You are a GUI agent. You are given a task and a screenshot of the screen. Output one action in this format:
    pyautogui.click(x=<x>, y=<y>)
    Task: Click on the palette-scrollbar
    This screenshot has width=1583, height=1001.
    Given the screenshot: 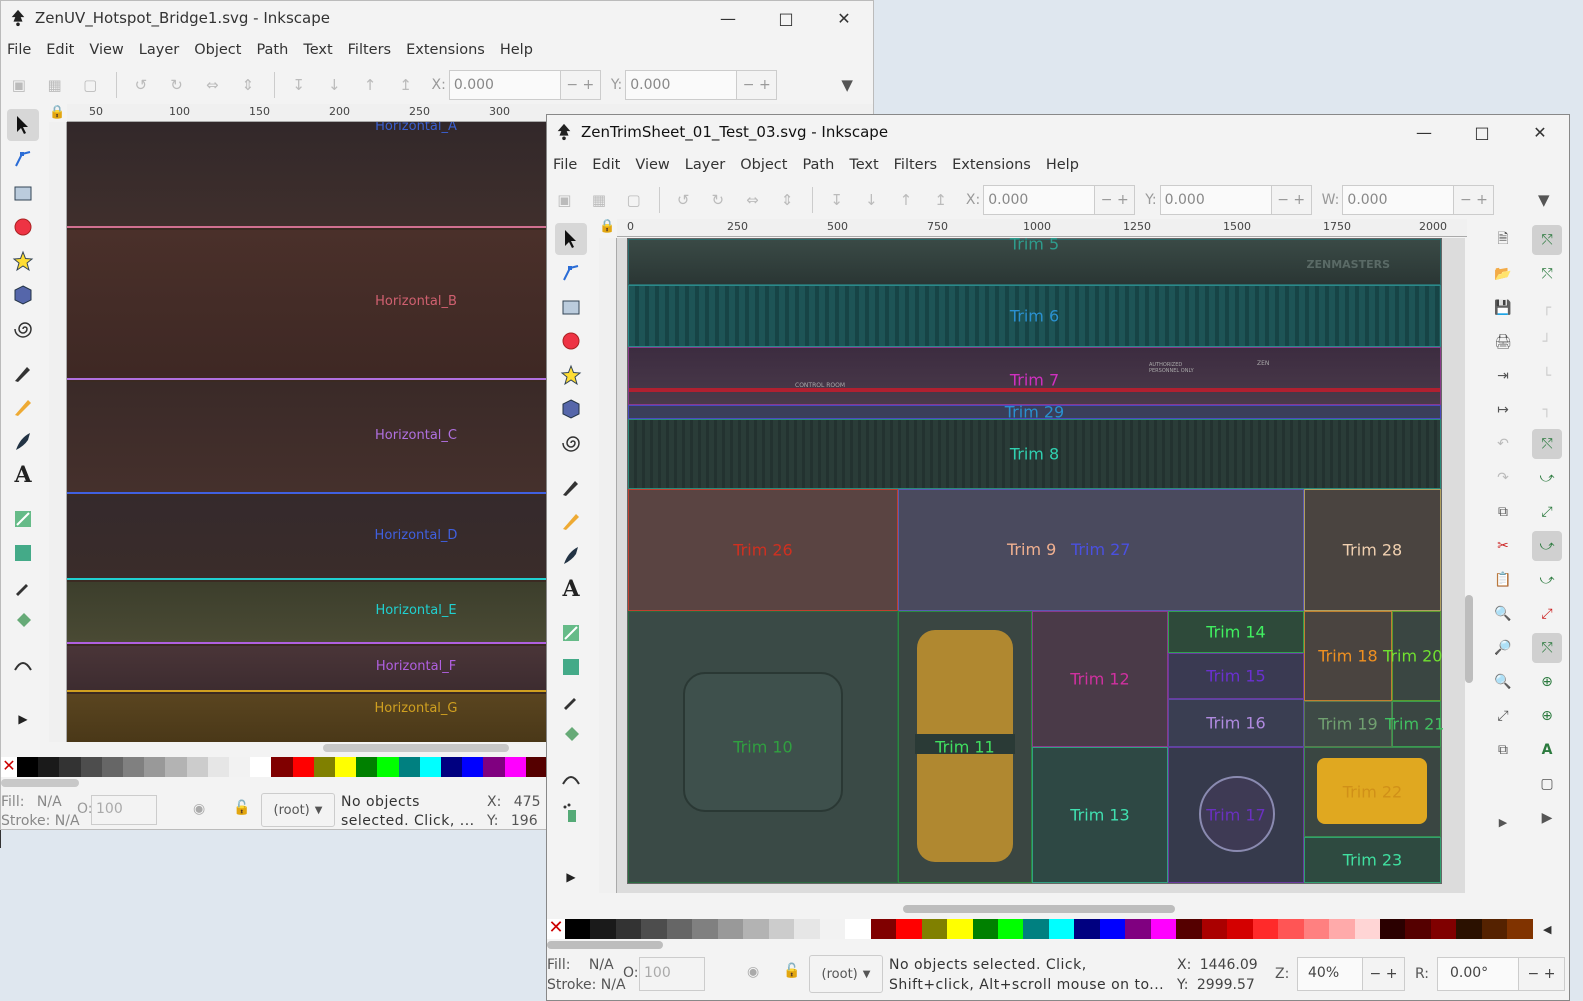 What is the action you would take?
    pyautogui.click(x=605, y=945)
    